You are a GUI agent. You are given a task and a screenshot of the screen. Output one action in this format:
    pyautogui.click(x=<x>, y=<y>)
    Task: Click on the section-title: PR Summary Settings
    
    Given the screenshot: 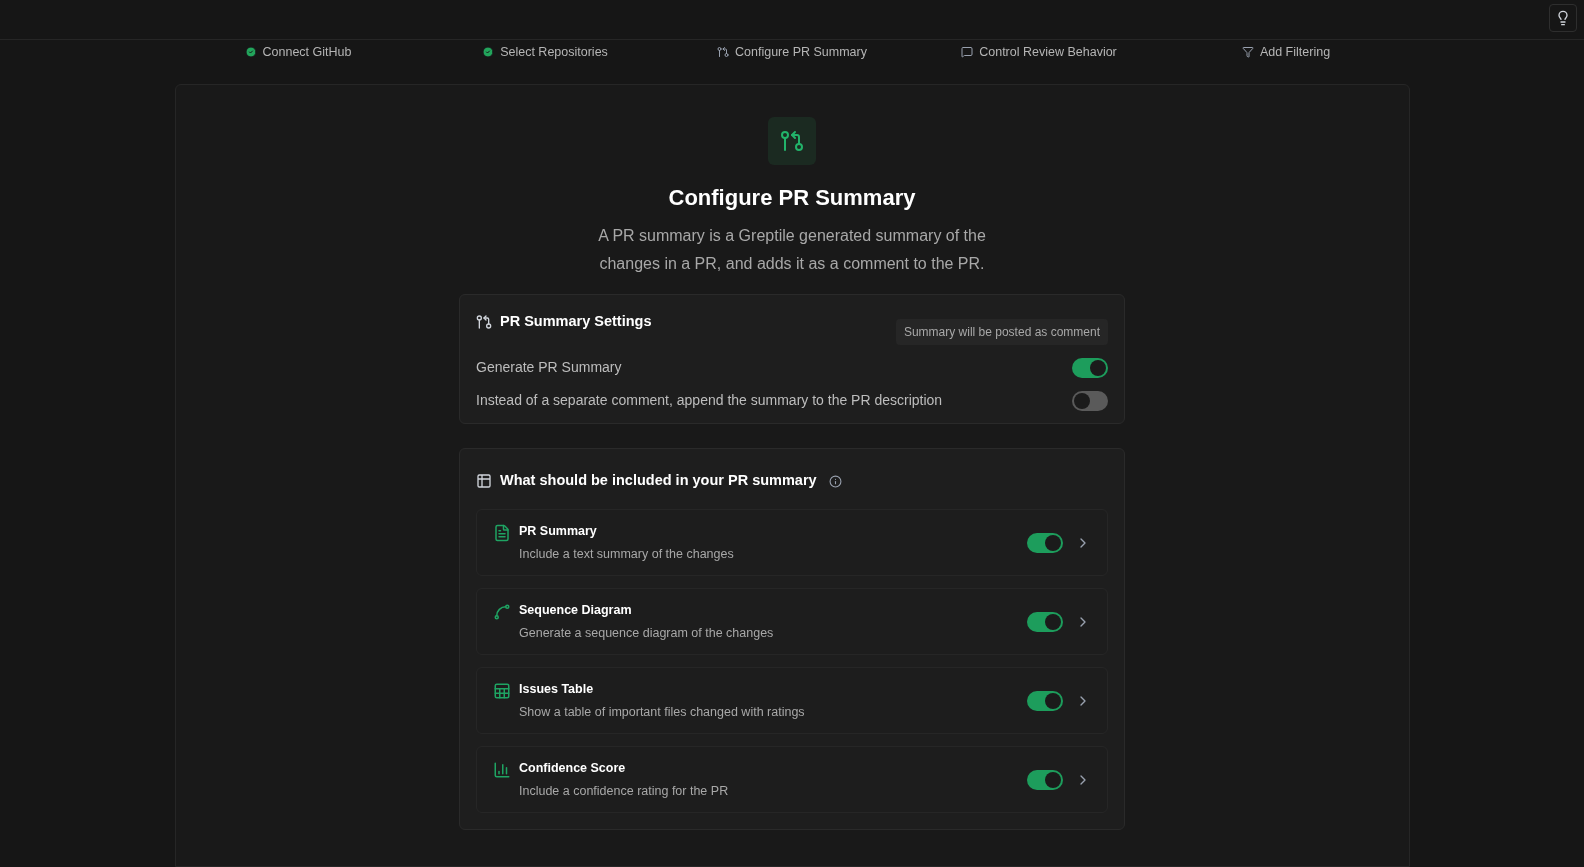 What is the action you would take?
    pyautogui.click(x=576, y=321)
    